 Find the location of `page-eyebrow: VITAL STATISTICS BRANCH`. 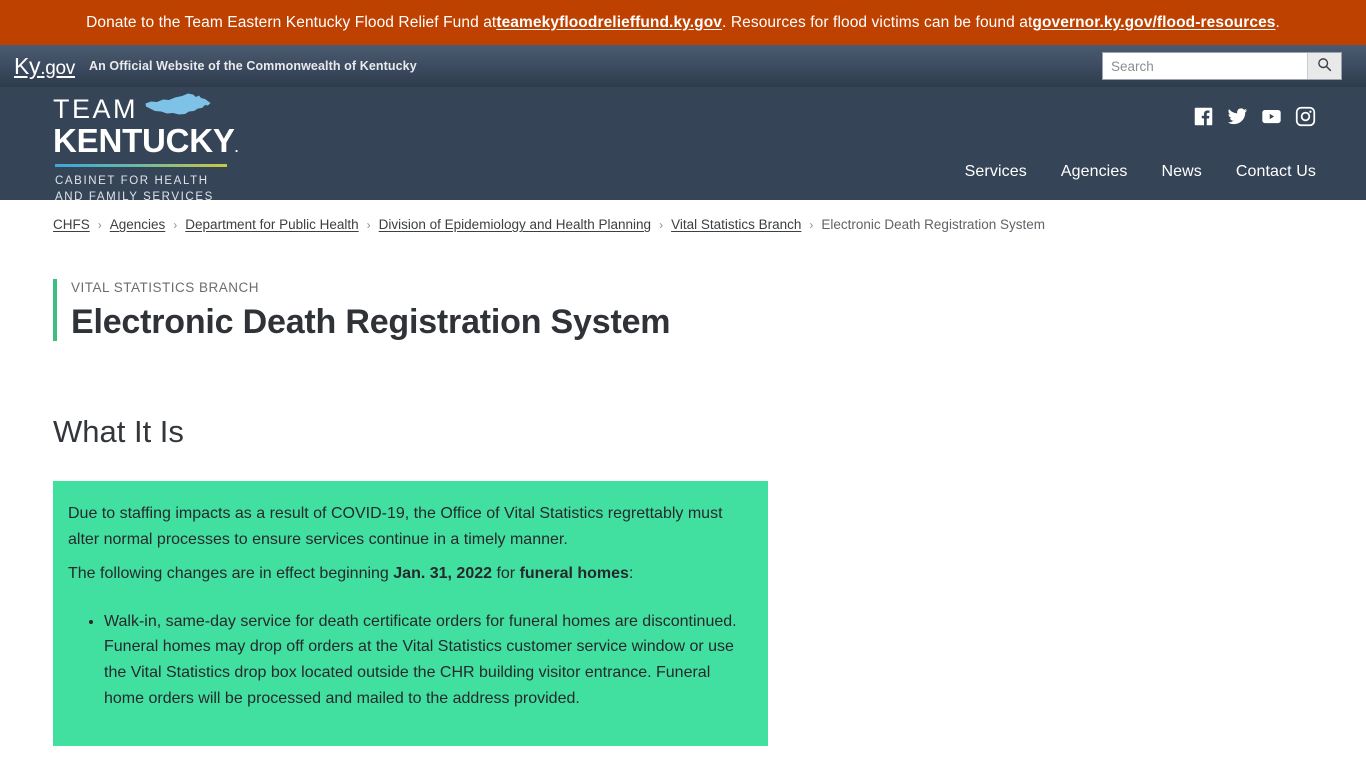

page-eyebrow: VITAL STATISTICS BRANCH is located at coordinates (165, 287).